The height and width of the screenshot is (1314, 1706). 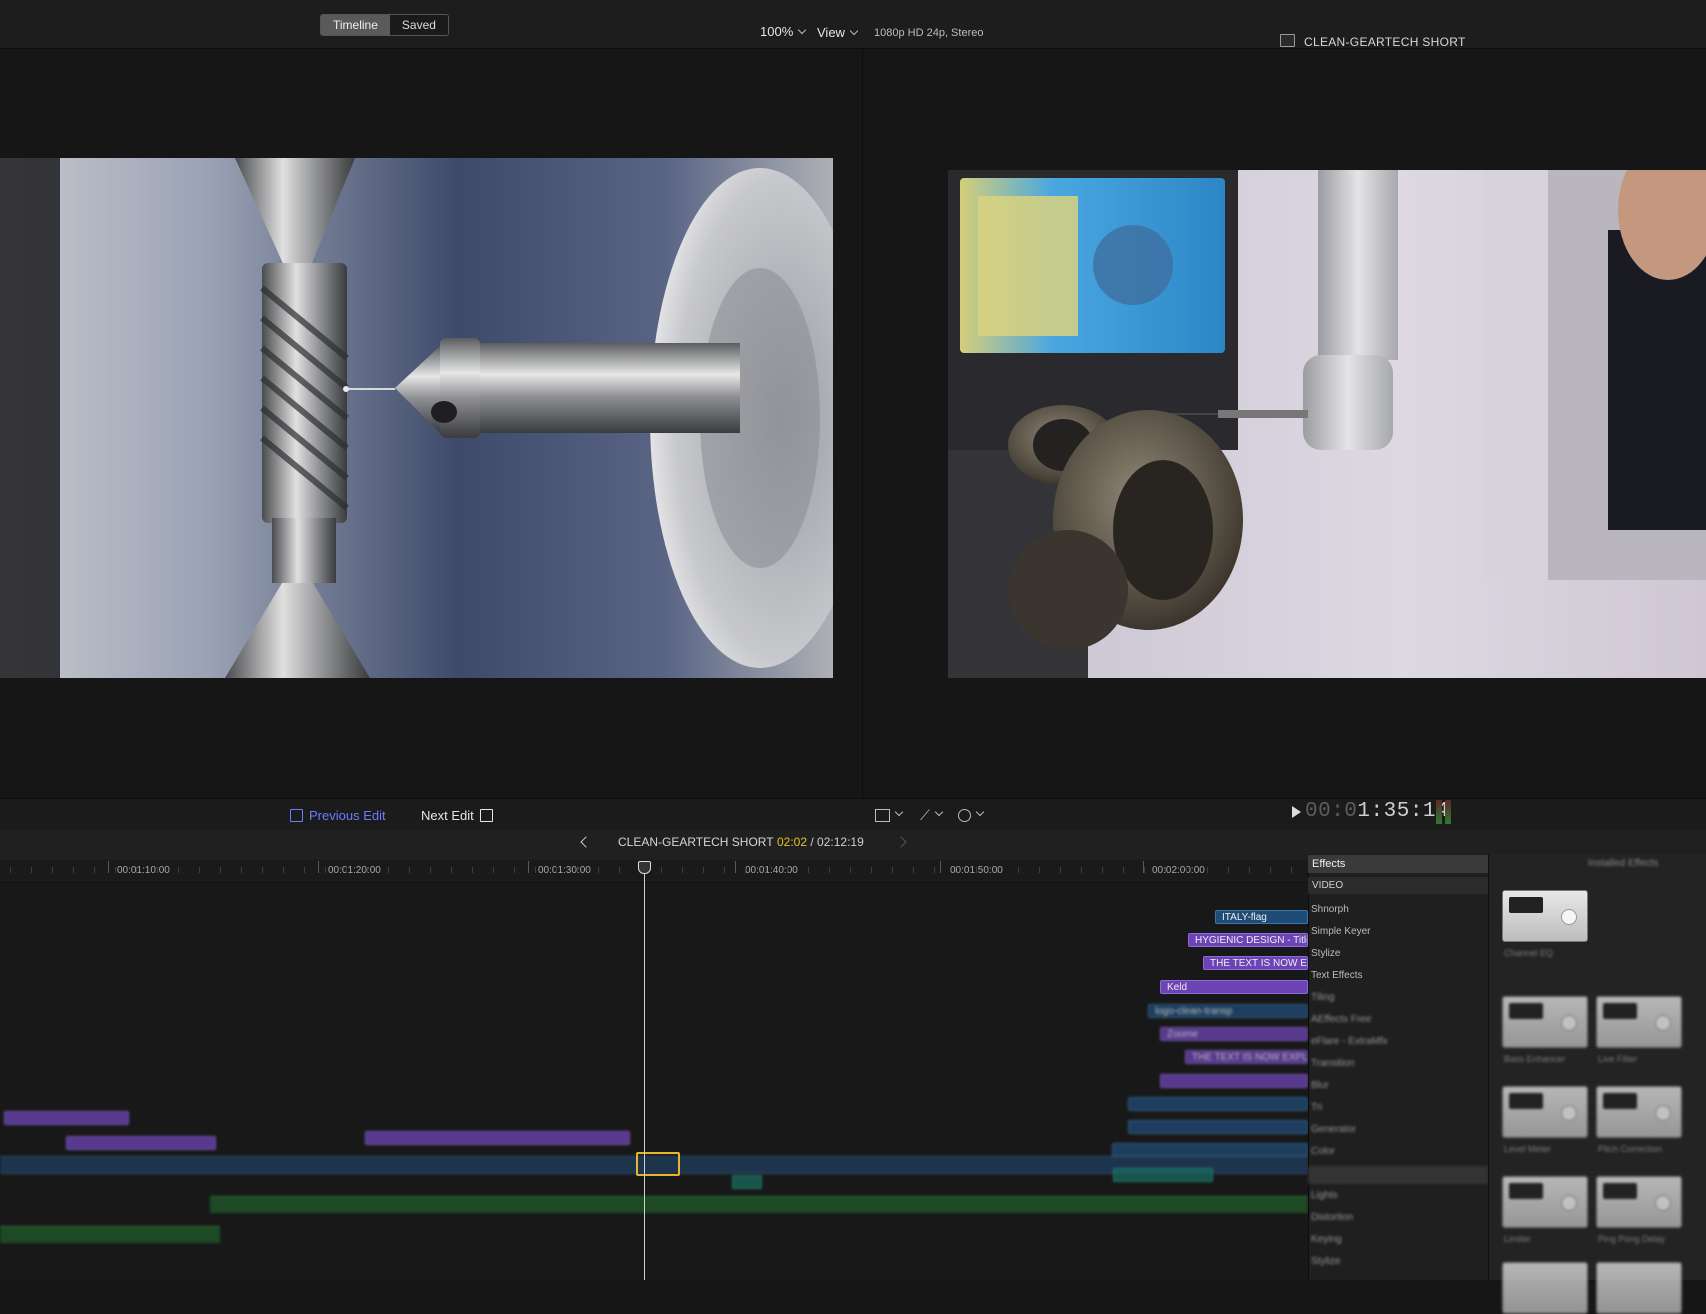 I want to click on enhance-menu: ⟋, so click(x=932, y=815).